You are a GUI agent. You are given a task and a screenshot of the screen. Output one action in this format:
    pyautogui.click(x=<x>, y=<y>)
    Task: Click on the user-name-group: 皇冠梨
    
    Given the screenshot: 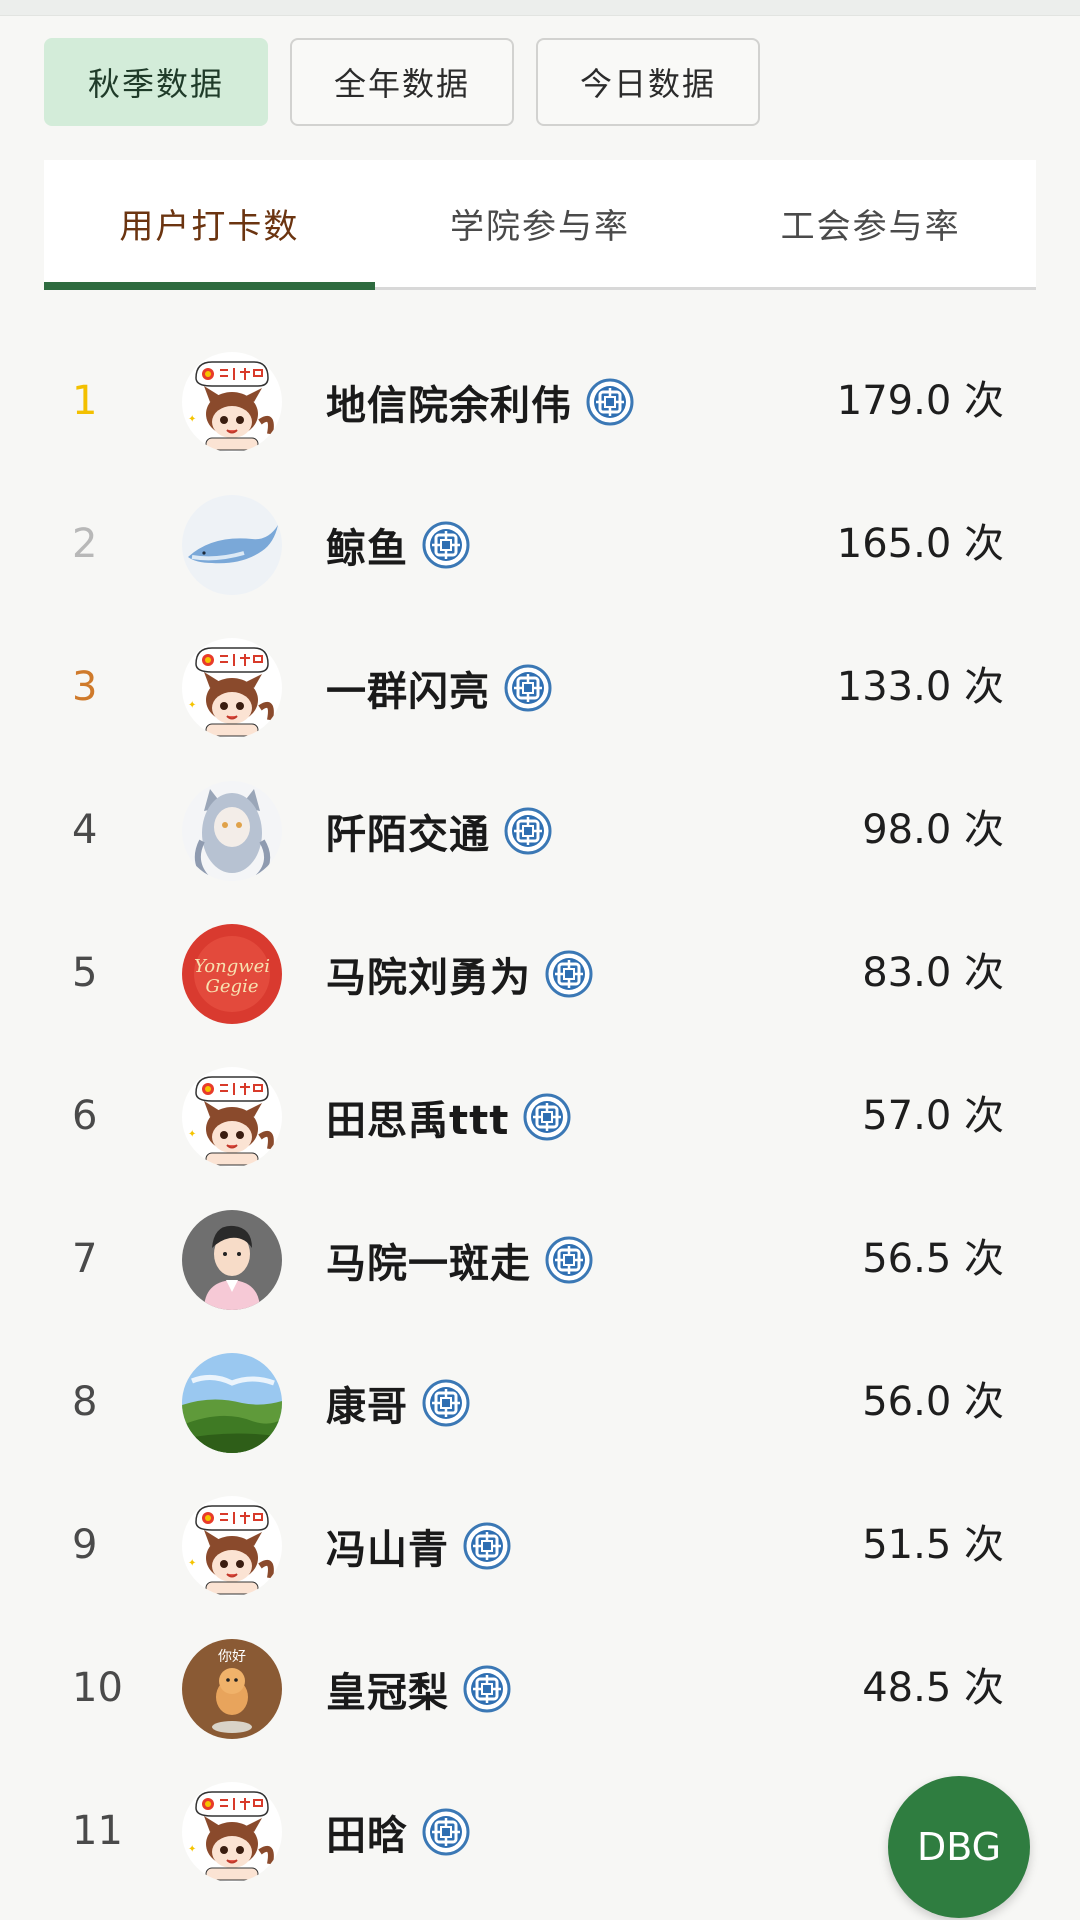 What is the action you would take?
    pyautogui.click(x=418, y=1688)
    